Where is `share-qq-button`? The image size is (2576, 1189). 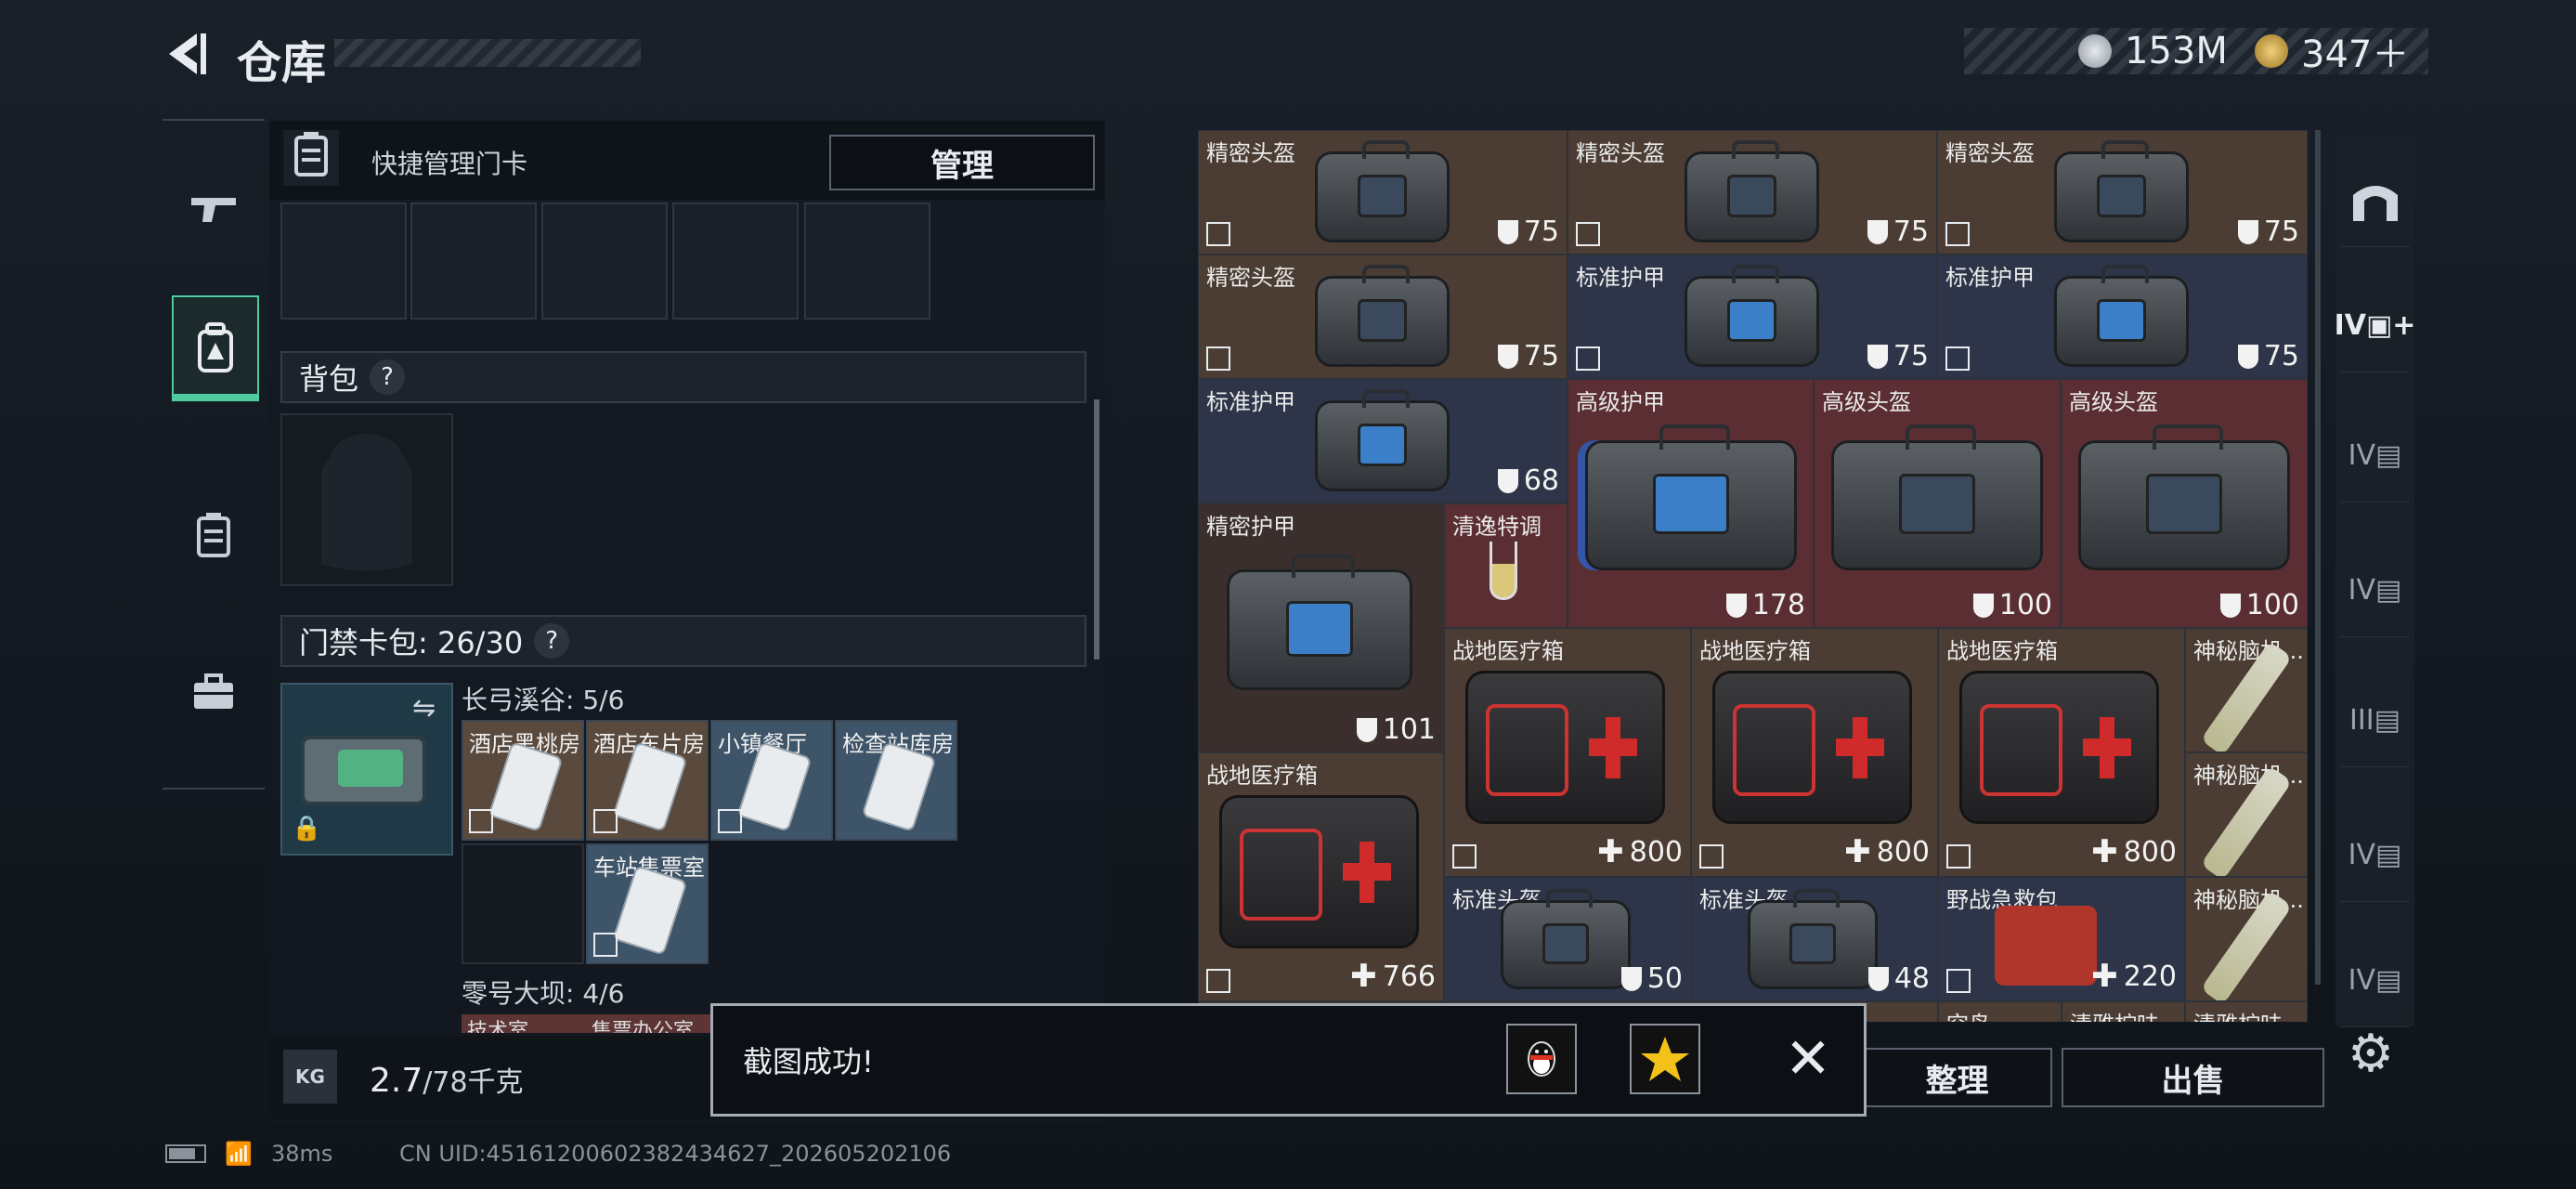 share-qq-button is located at coordinates (1541, 1059).